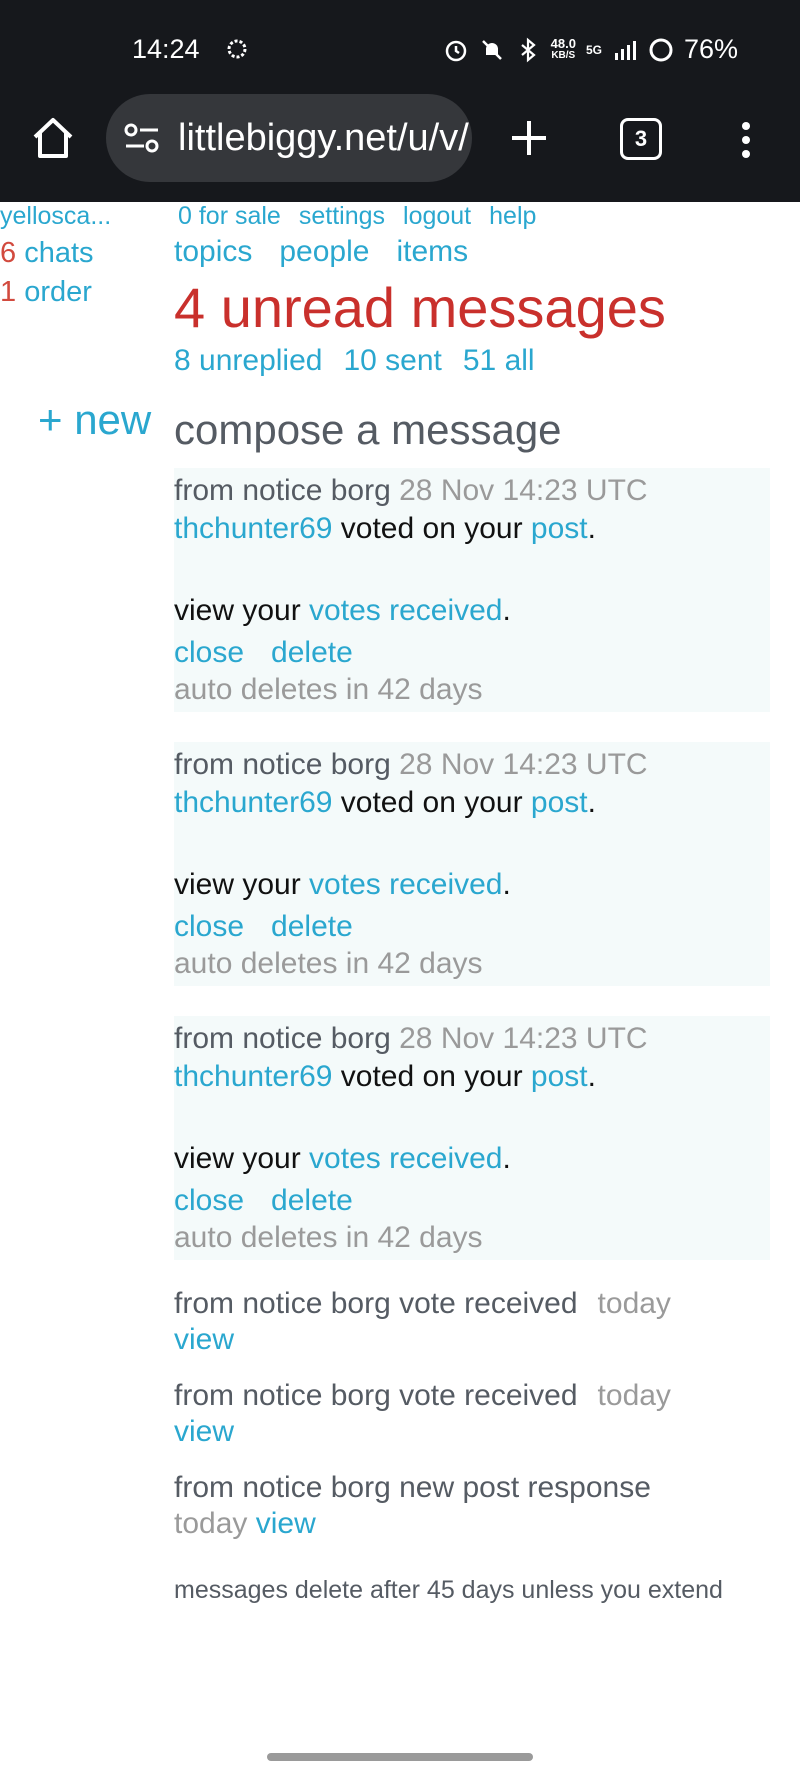 The width and height of the screenshot is (800, 1778). Describe the element at coordinates (420, 307) in the screenshot. I see `page-title: 4 unread messages` at that location.